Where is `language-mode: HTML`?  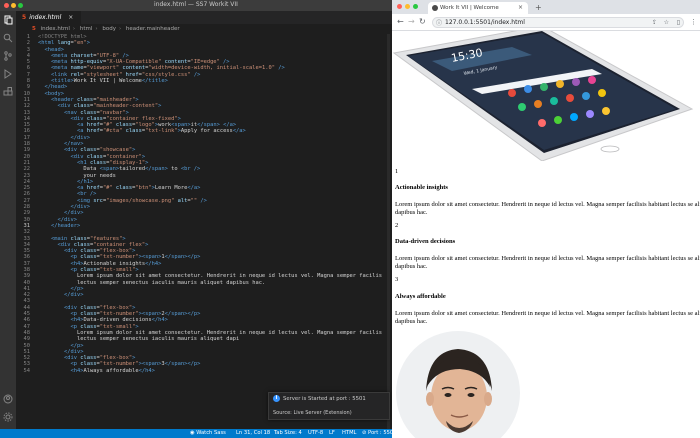
language-mode: HTML is located at coordinates (349, 433).